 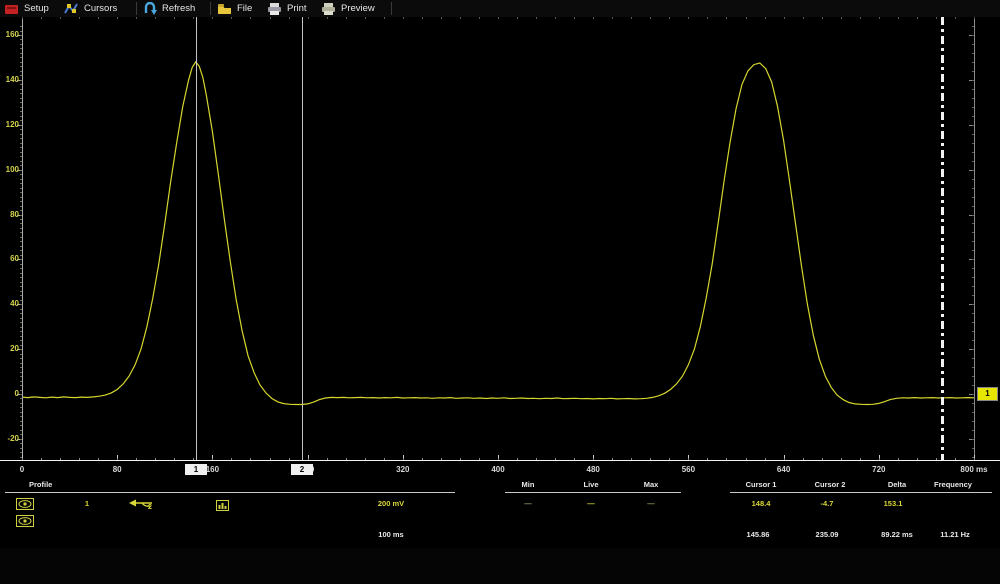 What do you see at coordinates (117, 469) in the screenshot?
I see `x-tick-label: 80` at bounding box center [117, 469].